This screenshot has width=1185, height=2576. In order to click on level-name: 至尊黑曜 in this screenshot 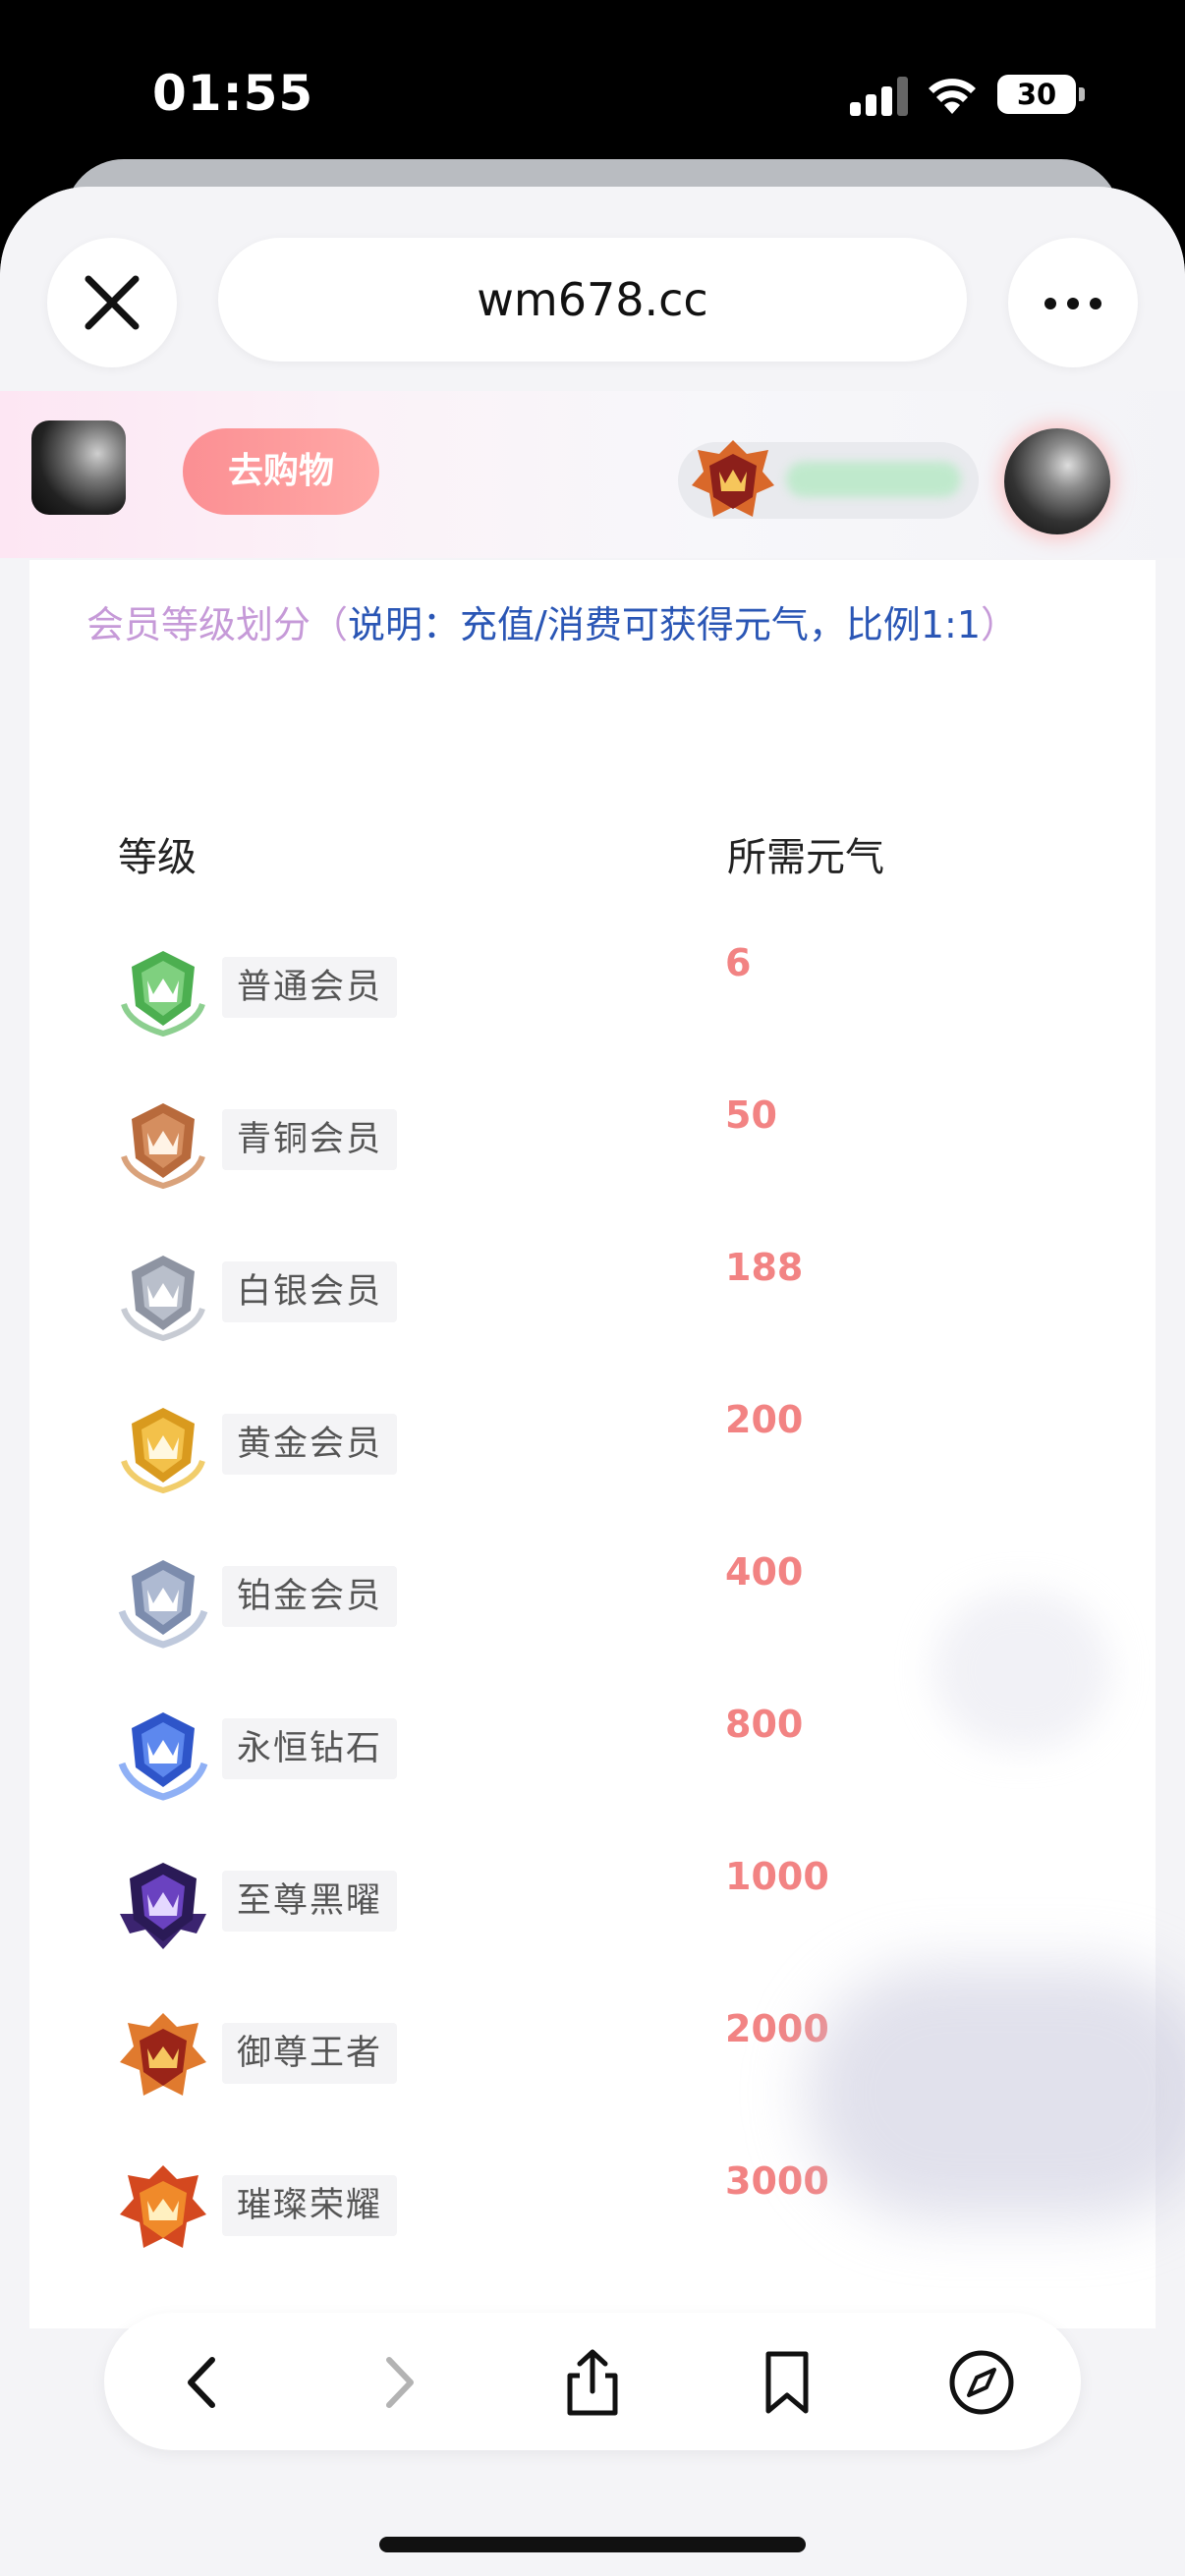, I will do `click(310, 1901)`.